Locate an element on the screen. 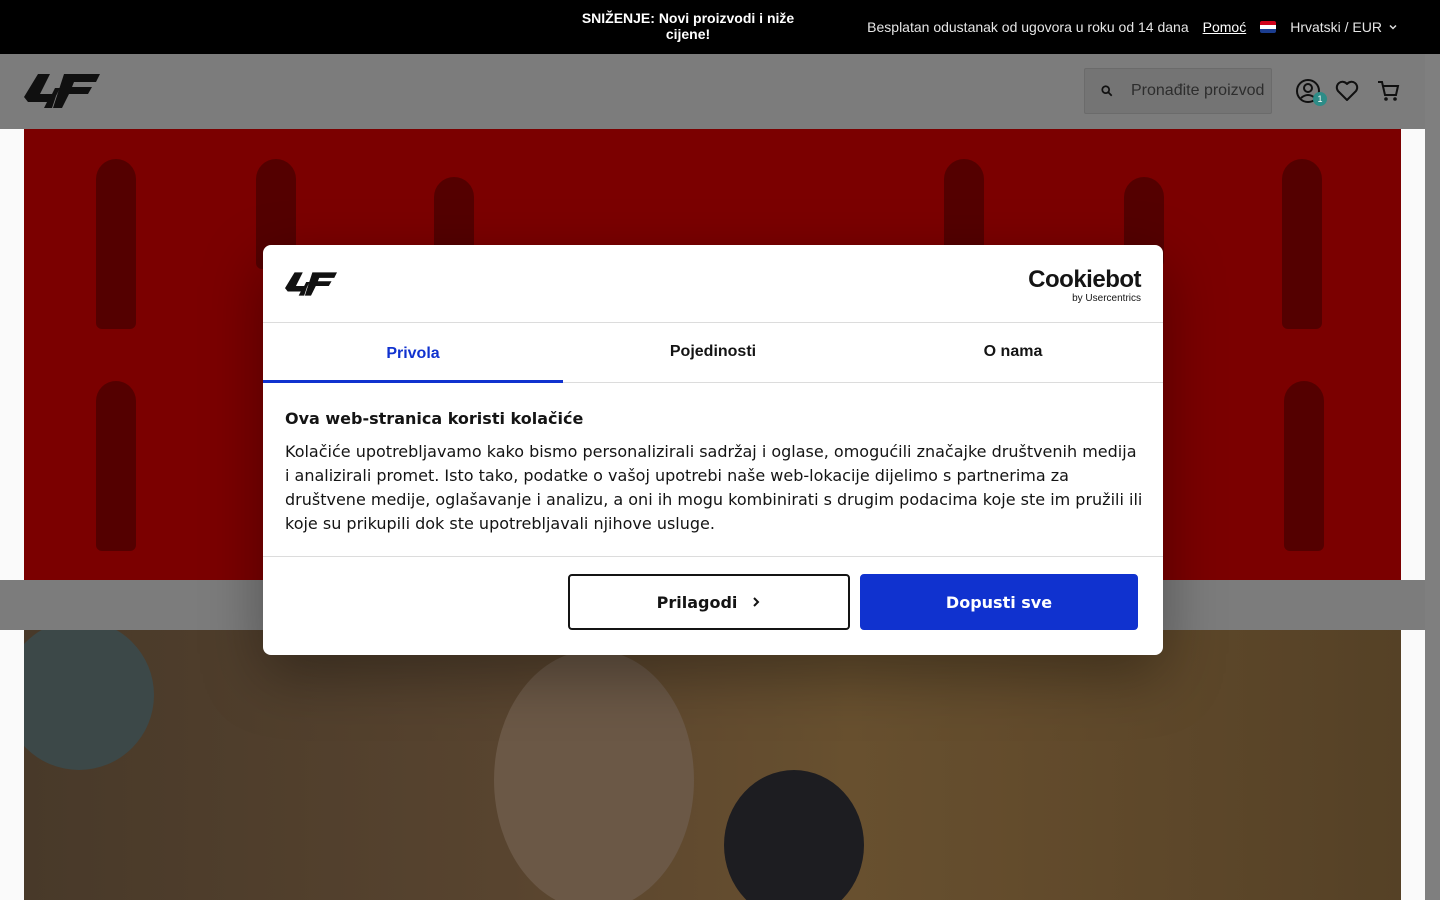 The height and width of the screenshot is (900, 1440). chevron-right-icon is located at coordinates (756, 602).